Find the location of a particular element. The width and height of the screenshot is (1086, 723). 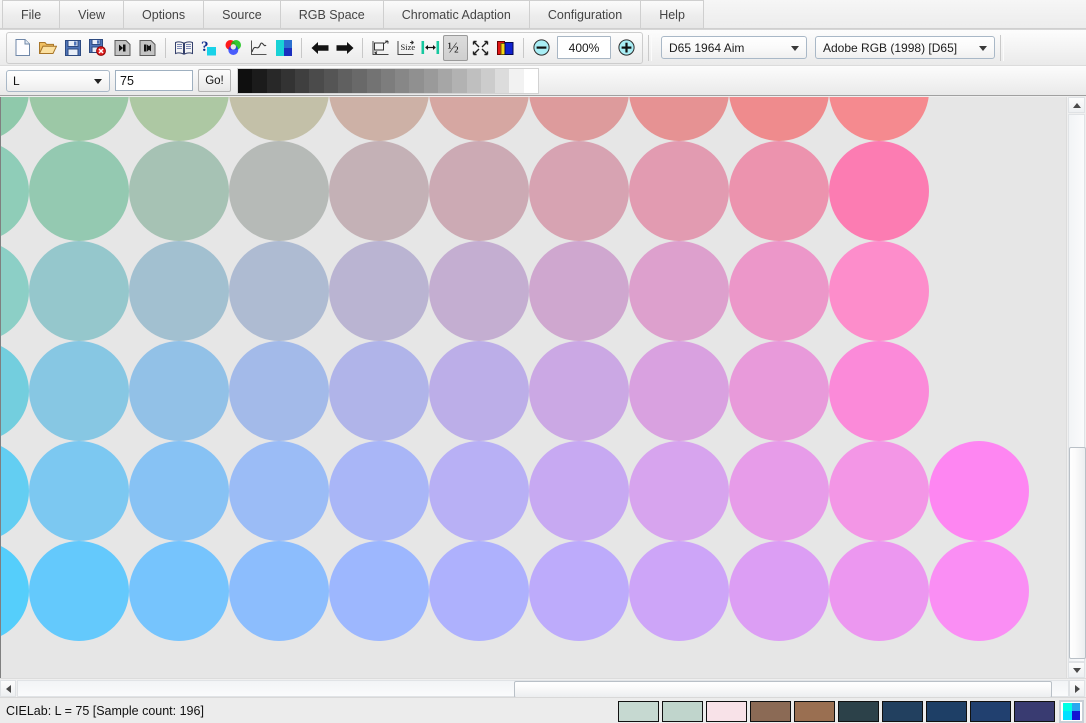

zoom-in-button is located at coordinates (626, 48).